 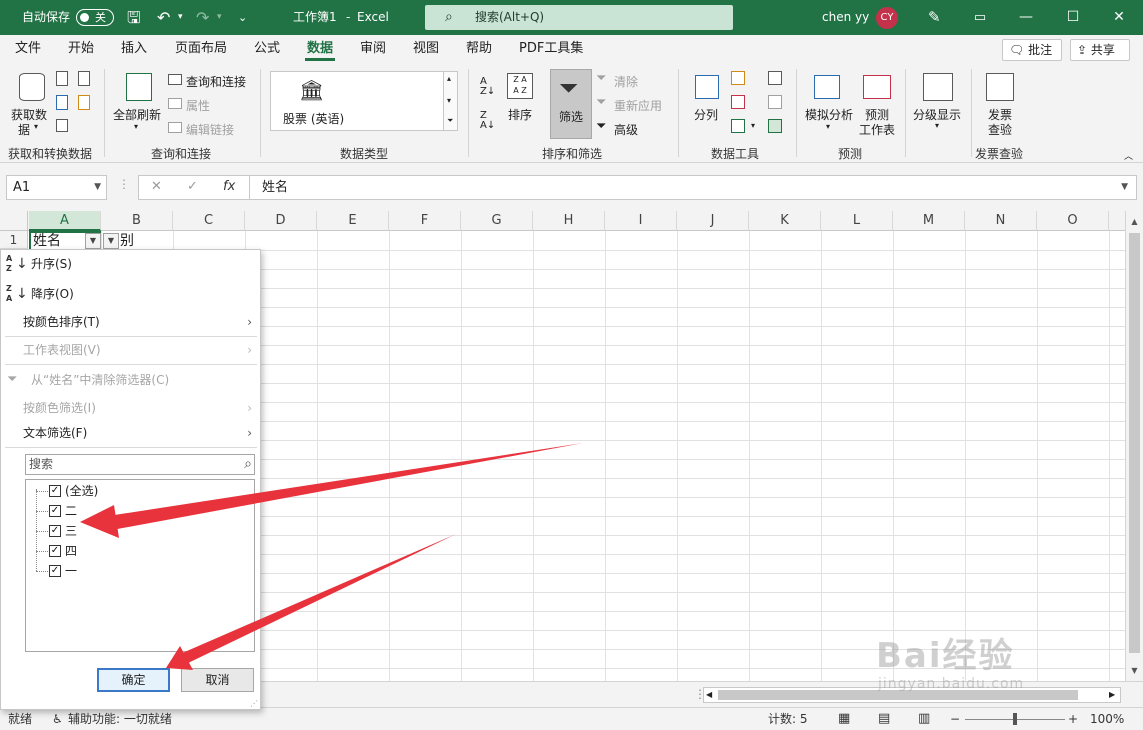 I want to click on cancel-button: 取消, so click(x=217, y=680).